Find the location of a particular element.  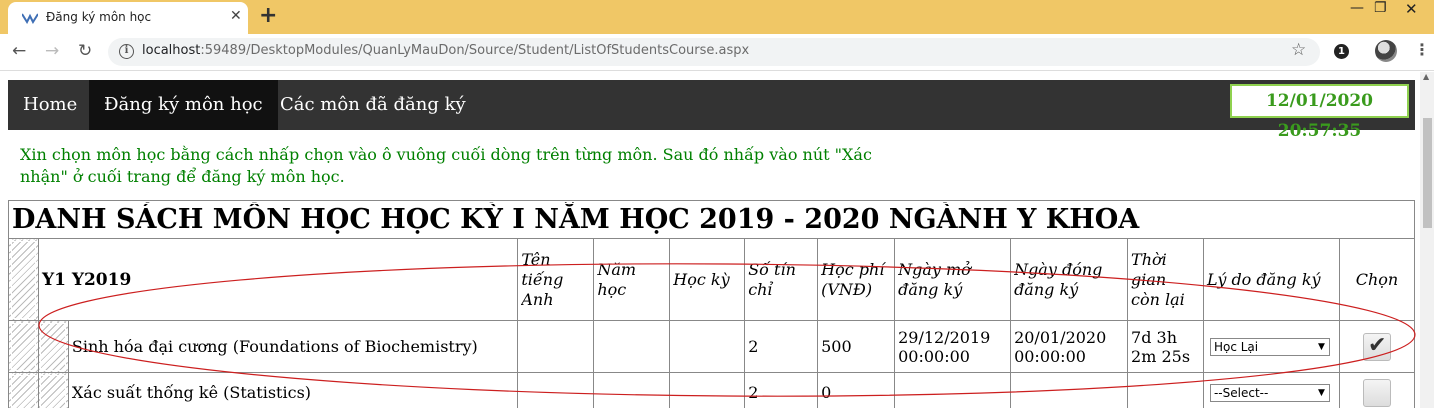

reason-select: Học Lại ▼ is located at coordinates (1269, 346).